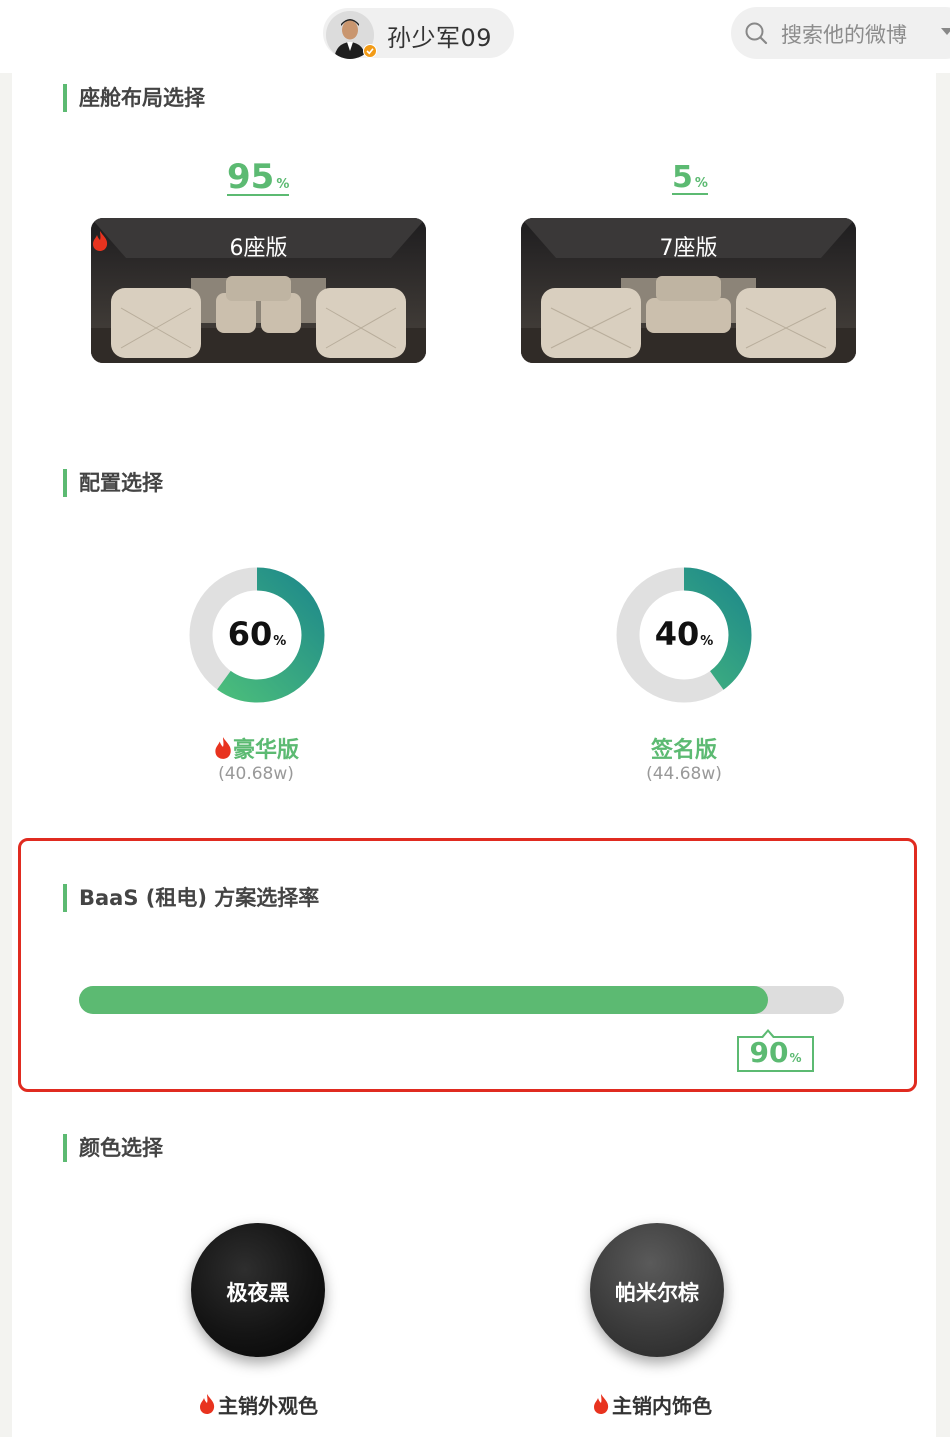 The image size is (950, 1437). I want to click on section-title-cabin: 座舱布局选择, so click(134, 98).